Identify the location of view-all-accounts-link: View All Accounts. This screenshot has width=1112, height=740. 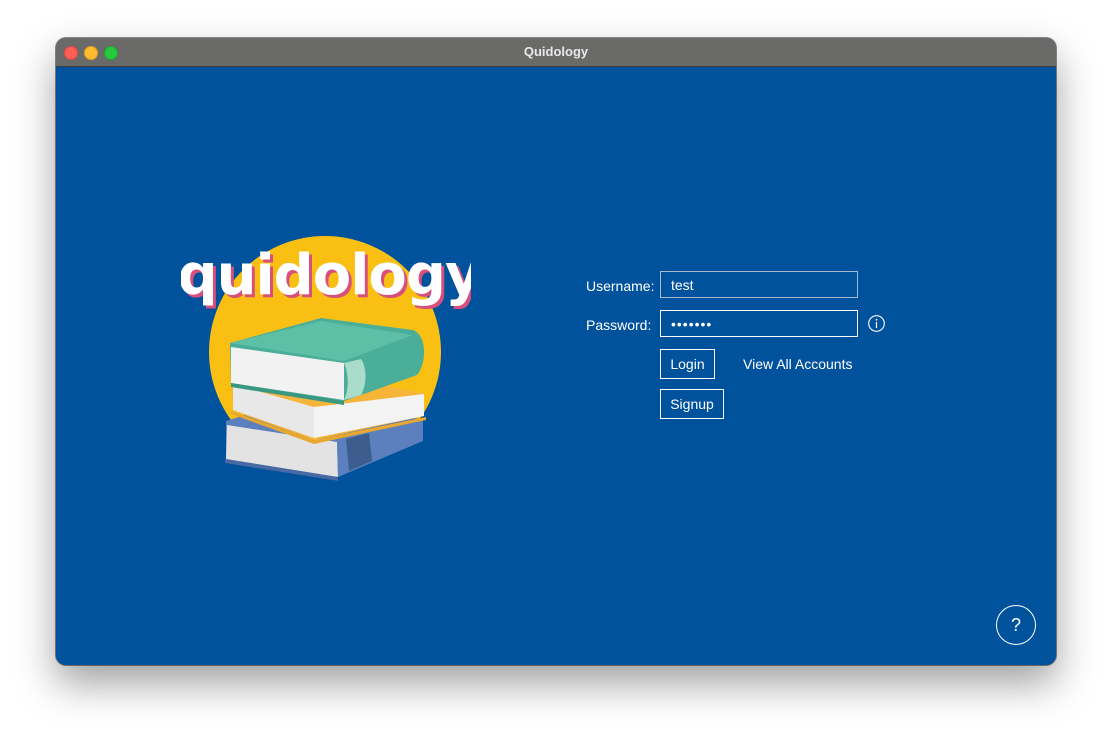
(797, 364).